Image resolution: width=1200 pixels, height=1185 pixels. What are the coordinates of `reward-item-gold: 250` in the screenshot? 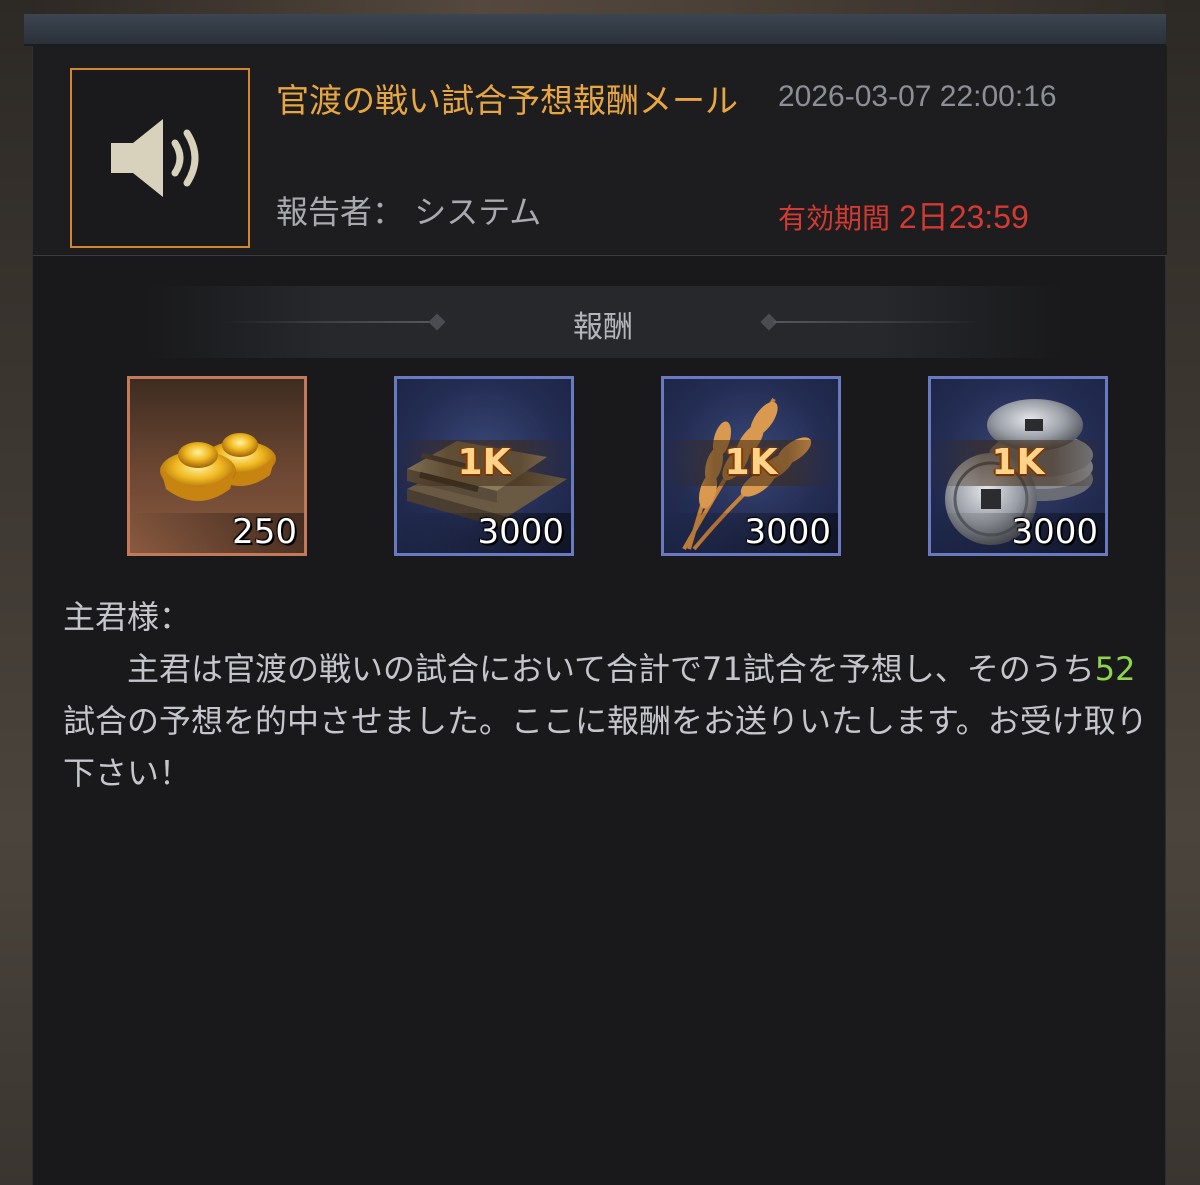 It's located at (217, 466).